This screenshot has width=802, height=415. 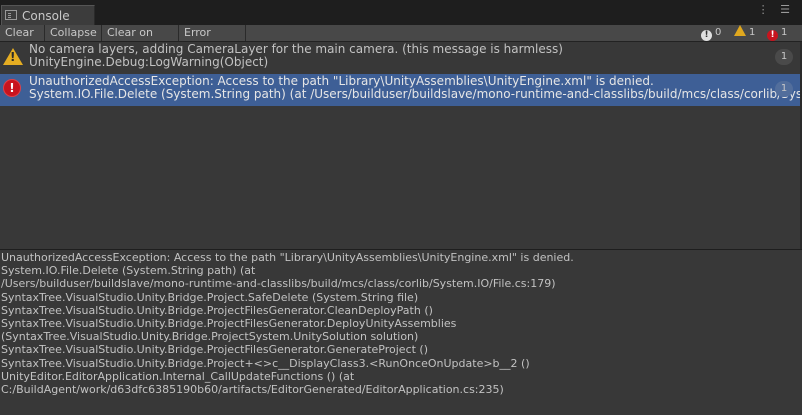 What do you see at coordinates (784, 32) in the screenshot?
I see `error-count: 1` at bounding box center [784, 32].